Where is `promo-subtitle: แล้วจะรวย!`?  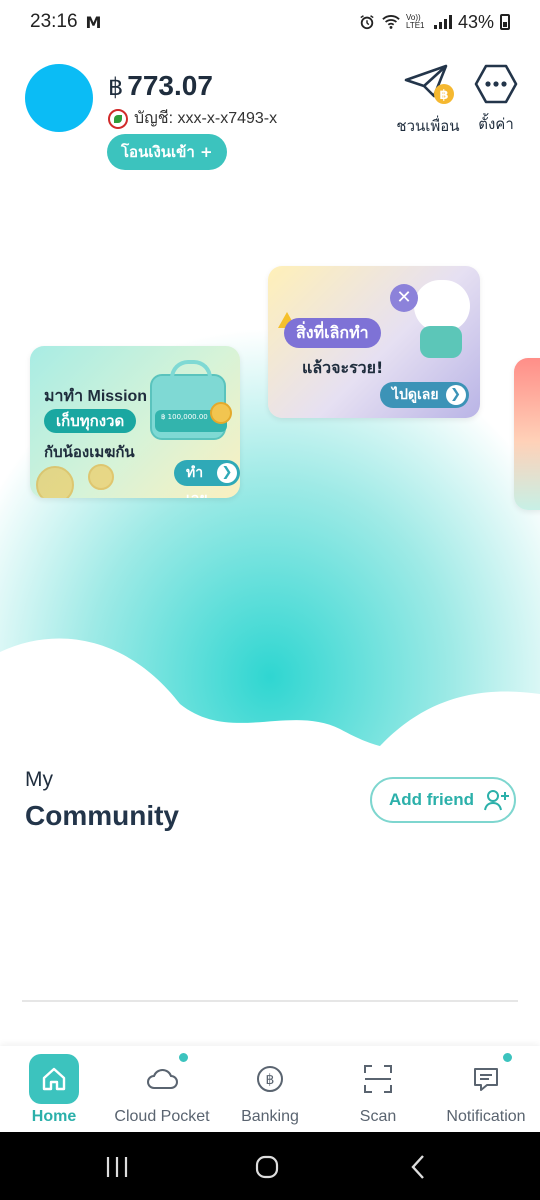
promo-subtitle: แล้วจะรวย! is located at coordinates (343, 367).